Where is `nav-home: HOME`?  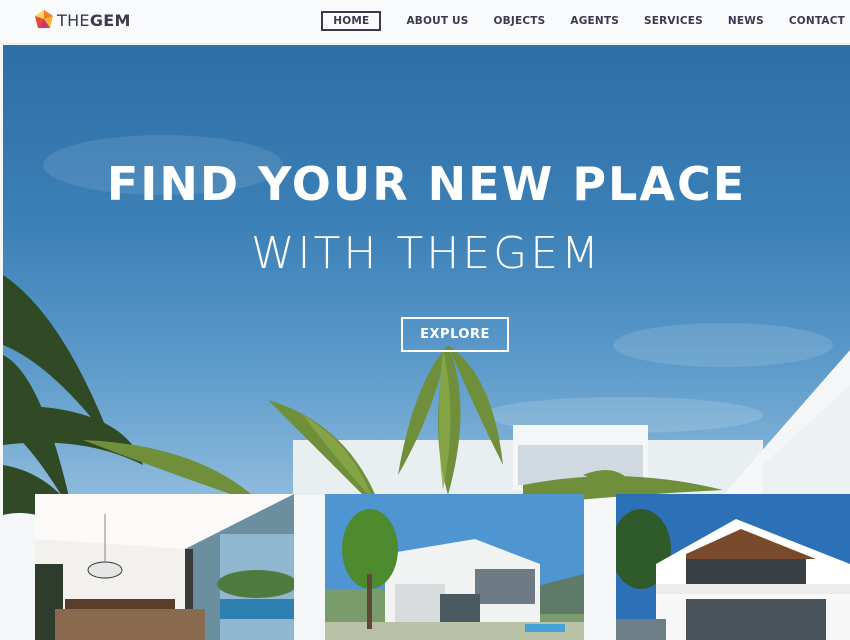 nav-home: HOME is located at coordinates (351, 21).